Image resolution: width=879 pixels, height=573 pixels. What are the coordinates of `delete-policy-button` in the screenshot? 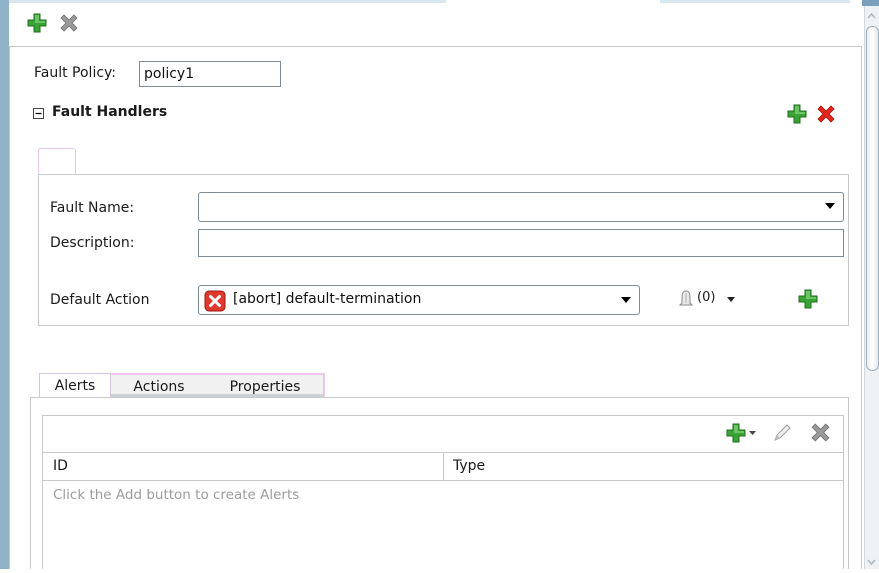 It's located at (69, 25).